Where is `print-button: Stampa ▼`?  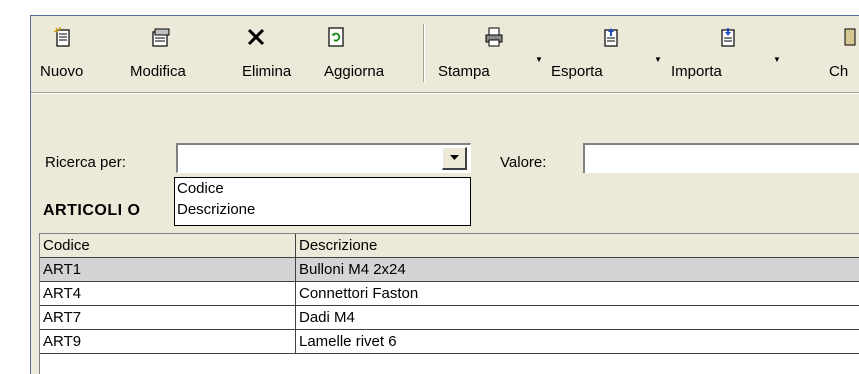
print-button: Stampa ▼ is located at coordinates (487, 55).